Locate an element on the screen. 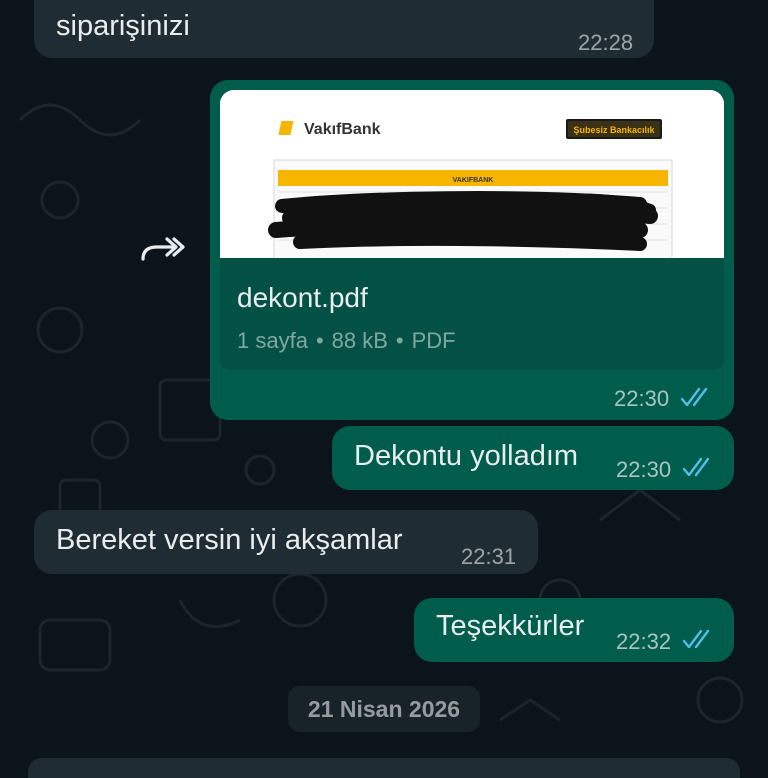 The width and height of the screenshot is (768, 778). receipt-header-text: VAKIFBANK is located at coordinates (473, 180).